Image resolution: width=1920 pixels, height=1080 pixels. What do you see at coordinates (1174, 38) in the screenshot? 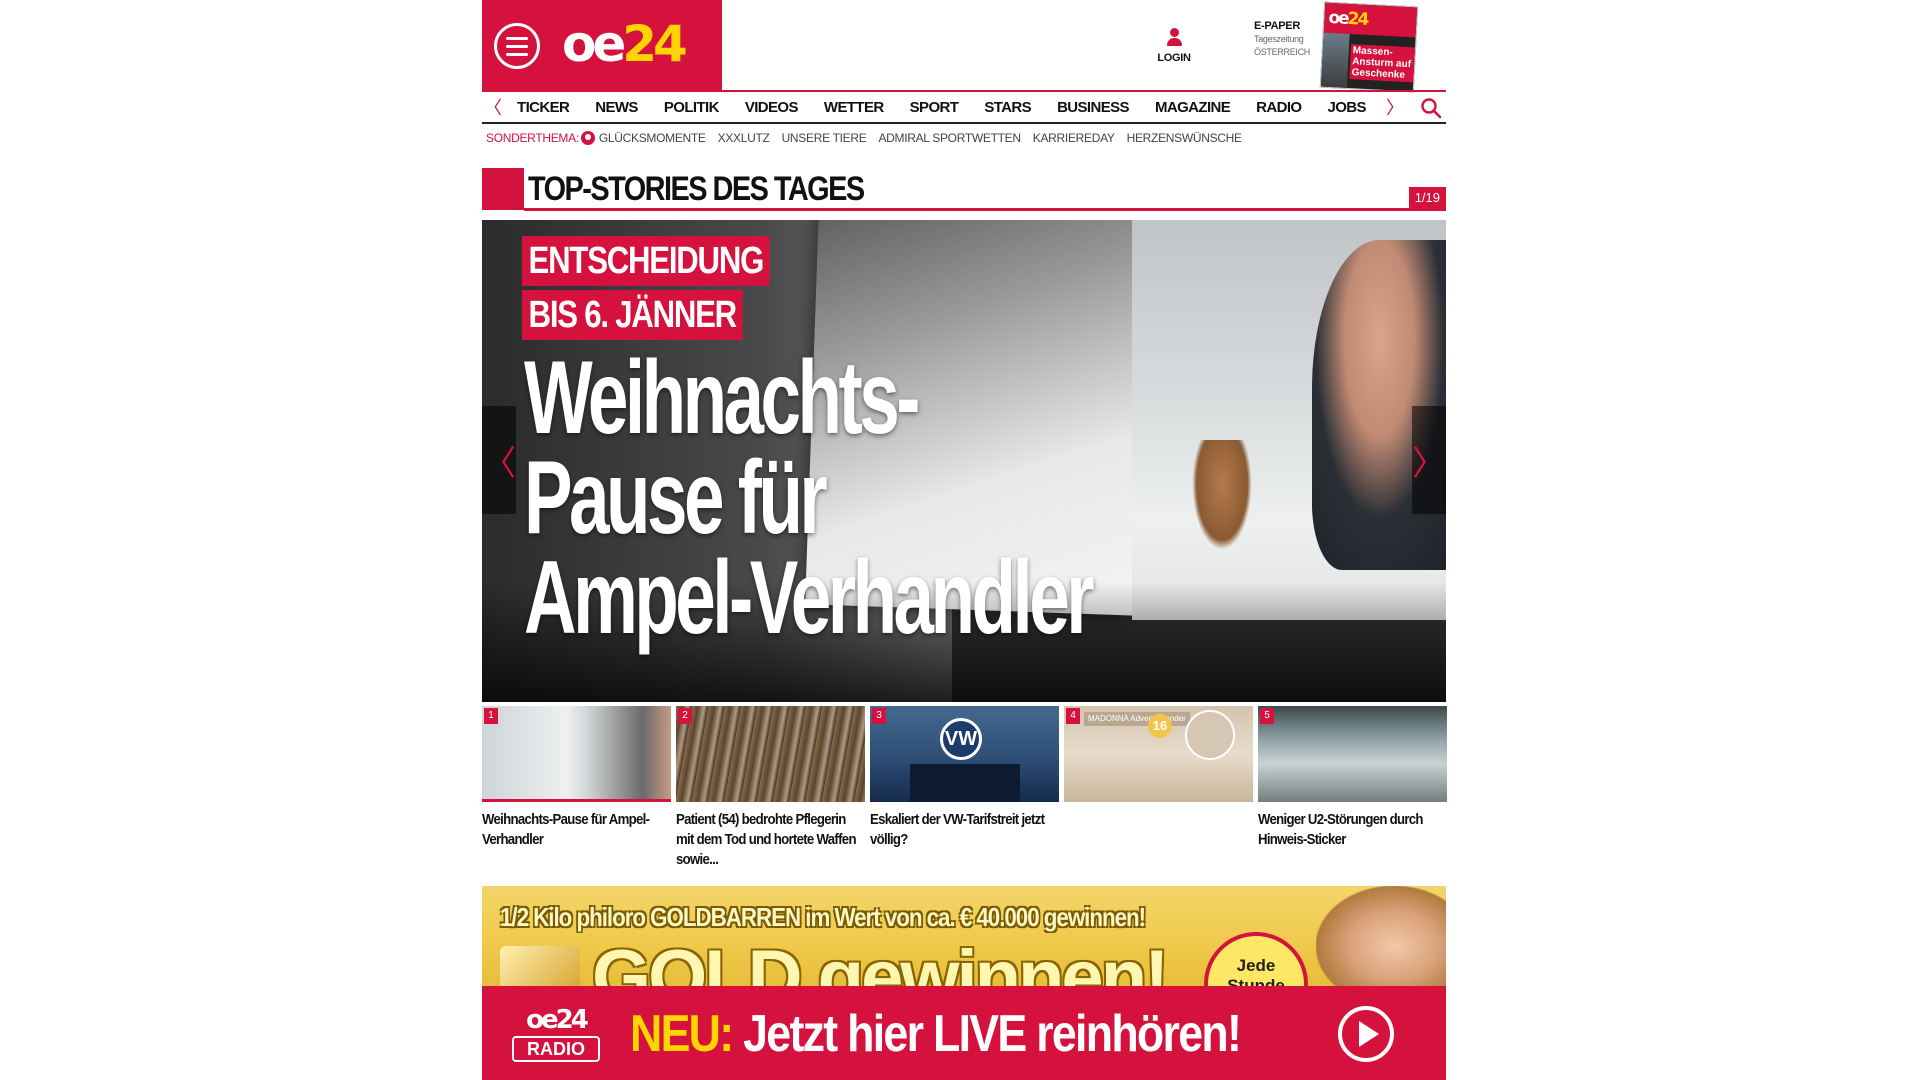
I see `user-icon` at bounding box center [1174, 38].